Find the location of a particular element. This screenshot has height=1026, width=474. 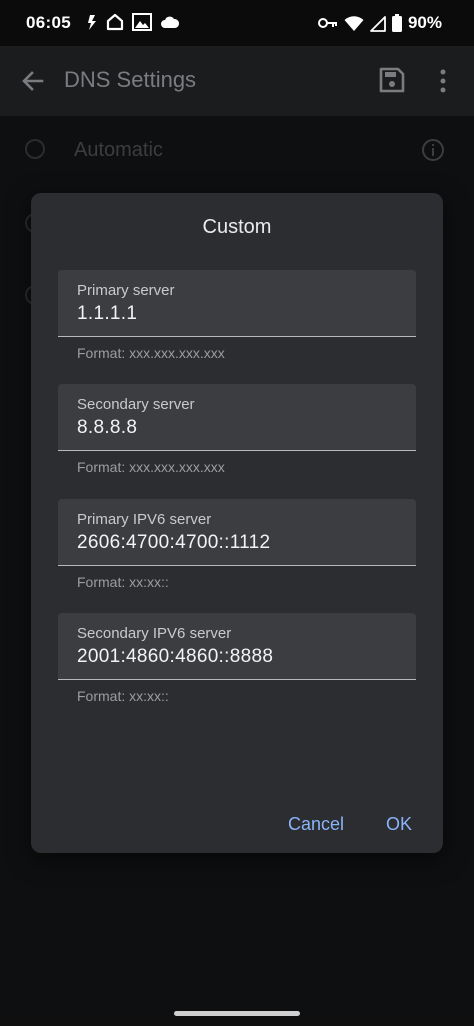

gesture-nav-handle is located at coordinates (237, 1013).